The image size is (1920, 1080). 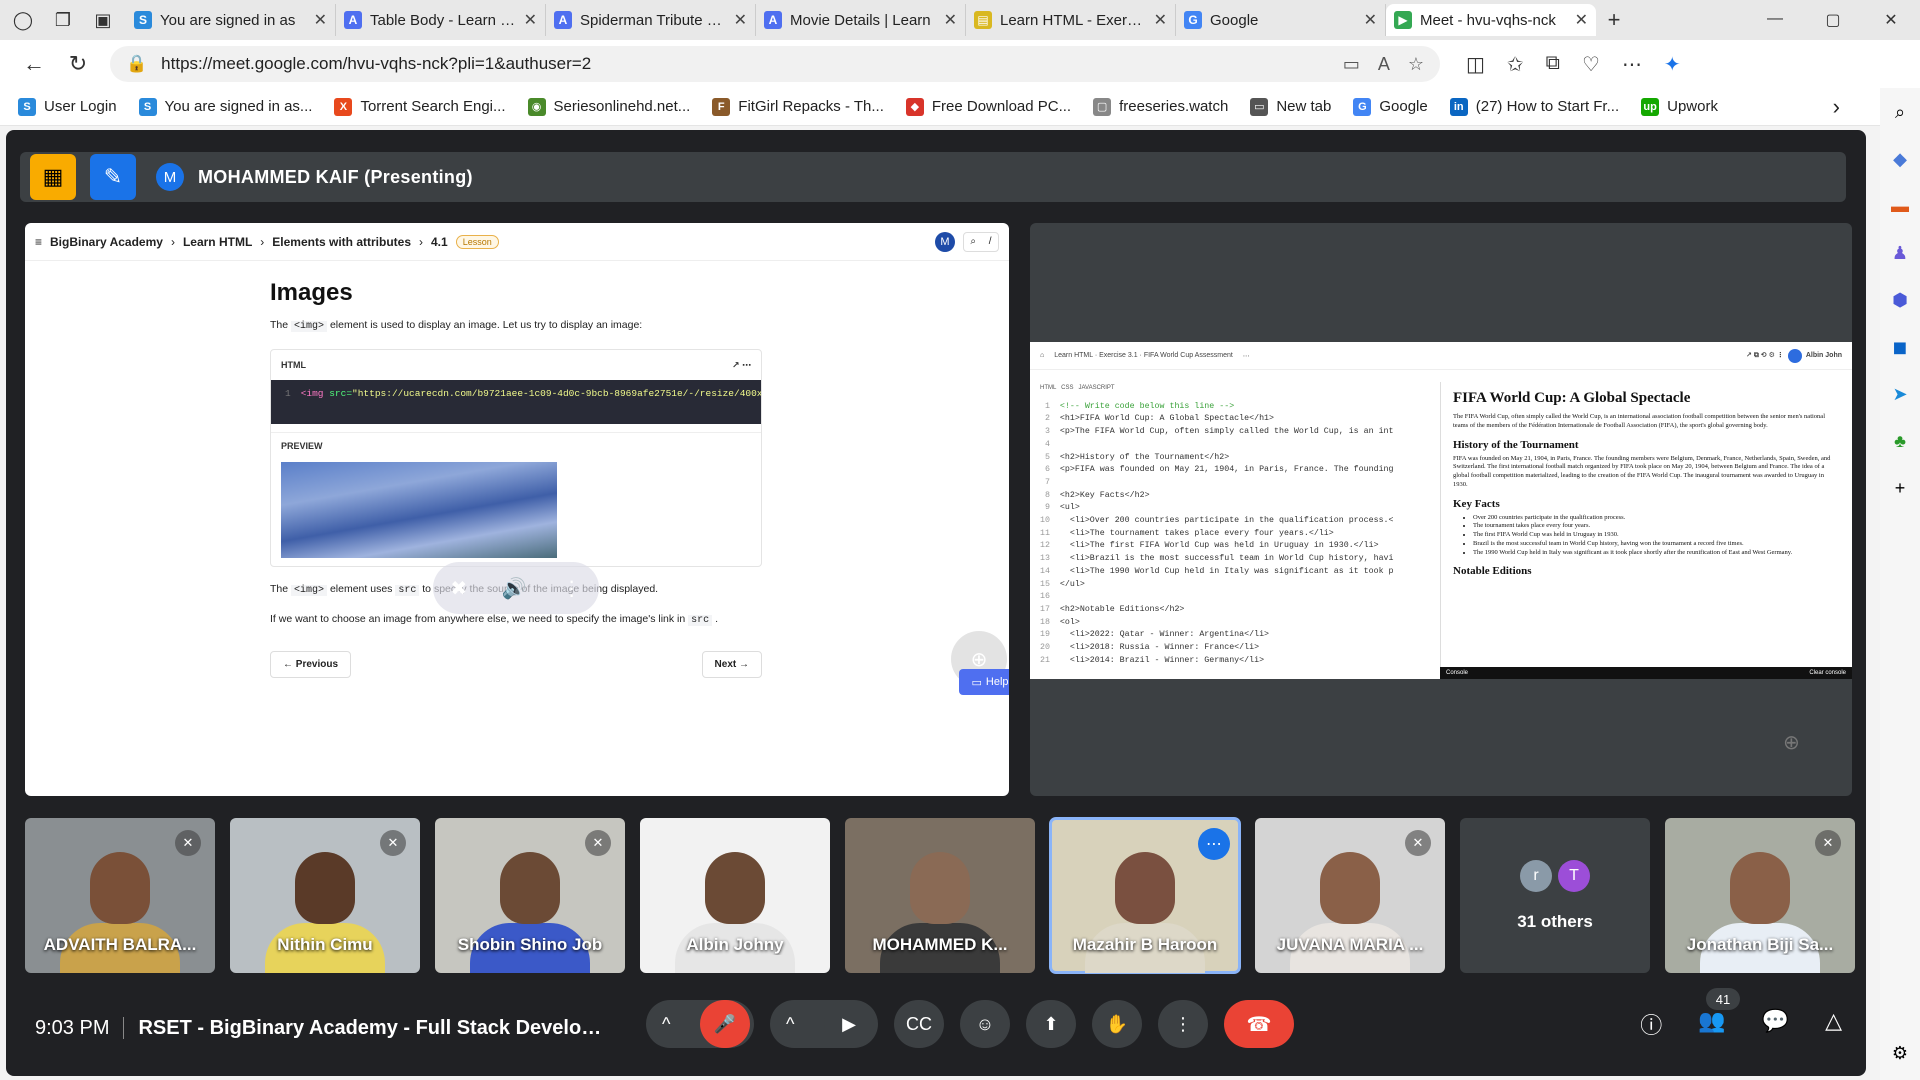 I want to click on camera-blocked-icon: ▭, so click(x=1351, y=64).